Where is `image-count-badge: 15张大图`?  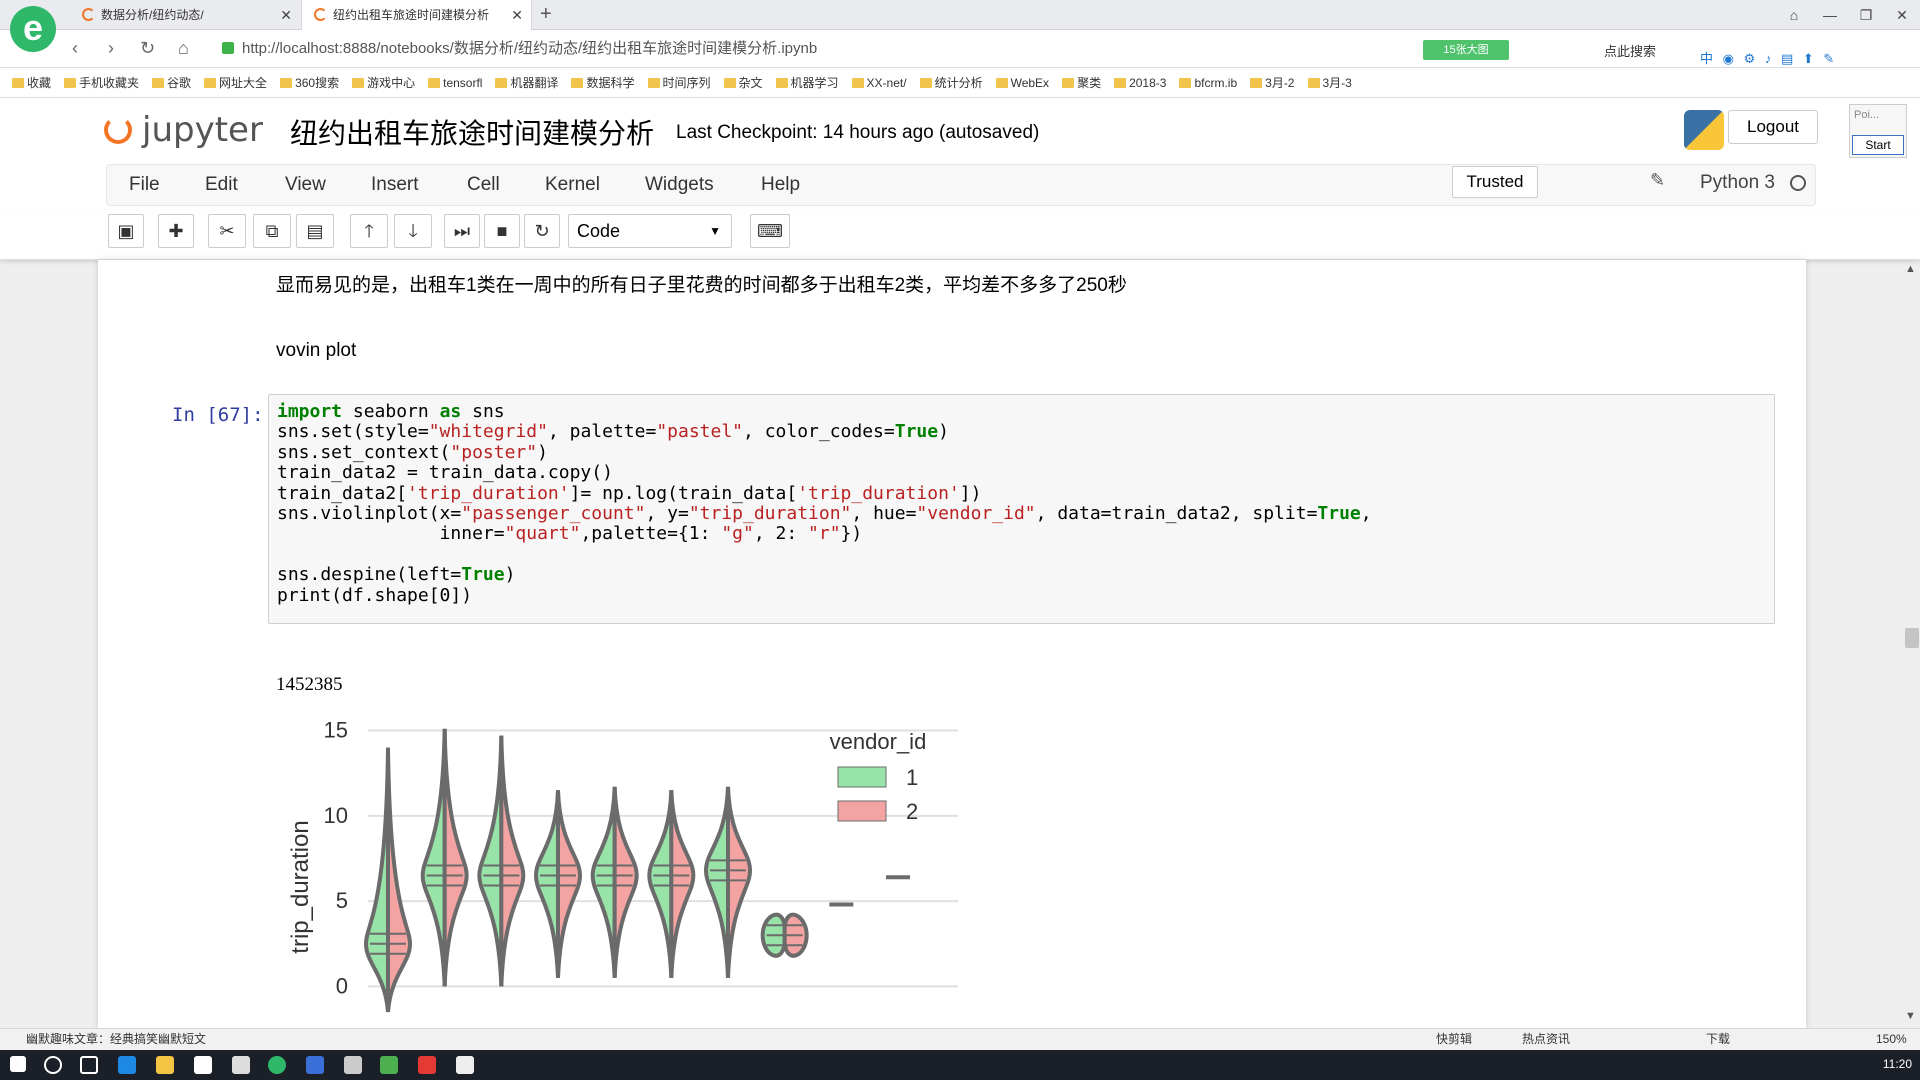
image-count-badge: 15张大图 is located at coordinates (1466, 50).